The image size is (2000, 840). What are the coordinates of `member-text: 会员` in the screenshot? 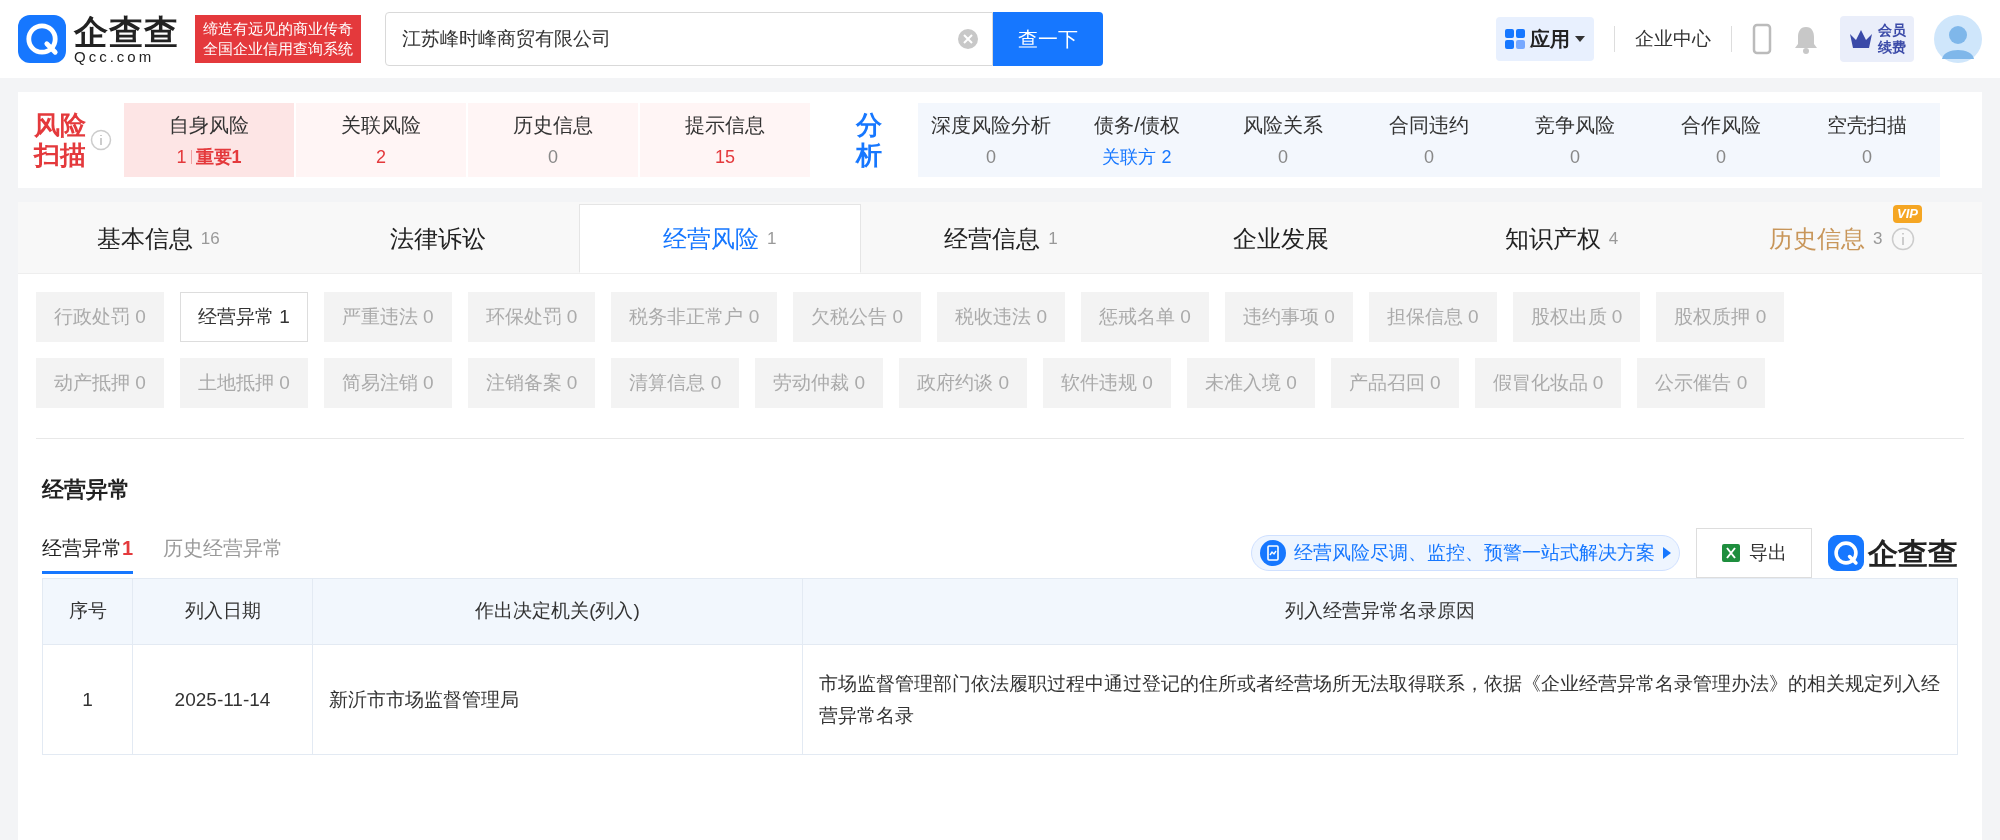 It's located at (1892, 30).